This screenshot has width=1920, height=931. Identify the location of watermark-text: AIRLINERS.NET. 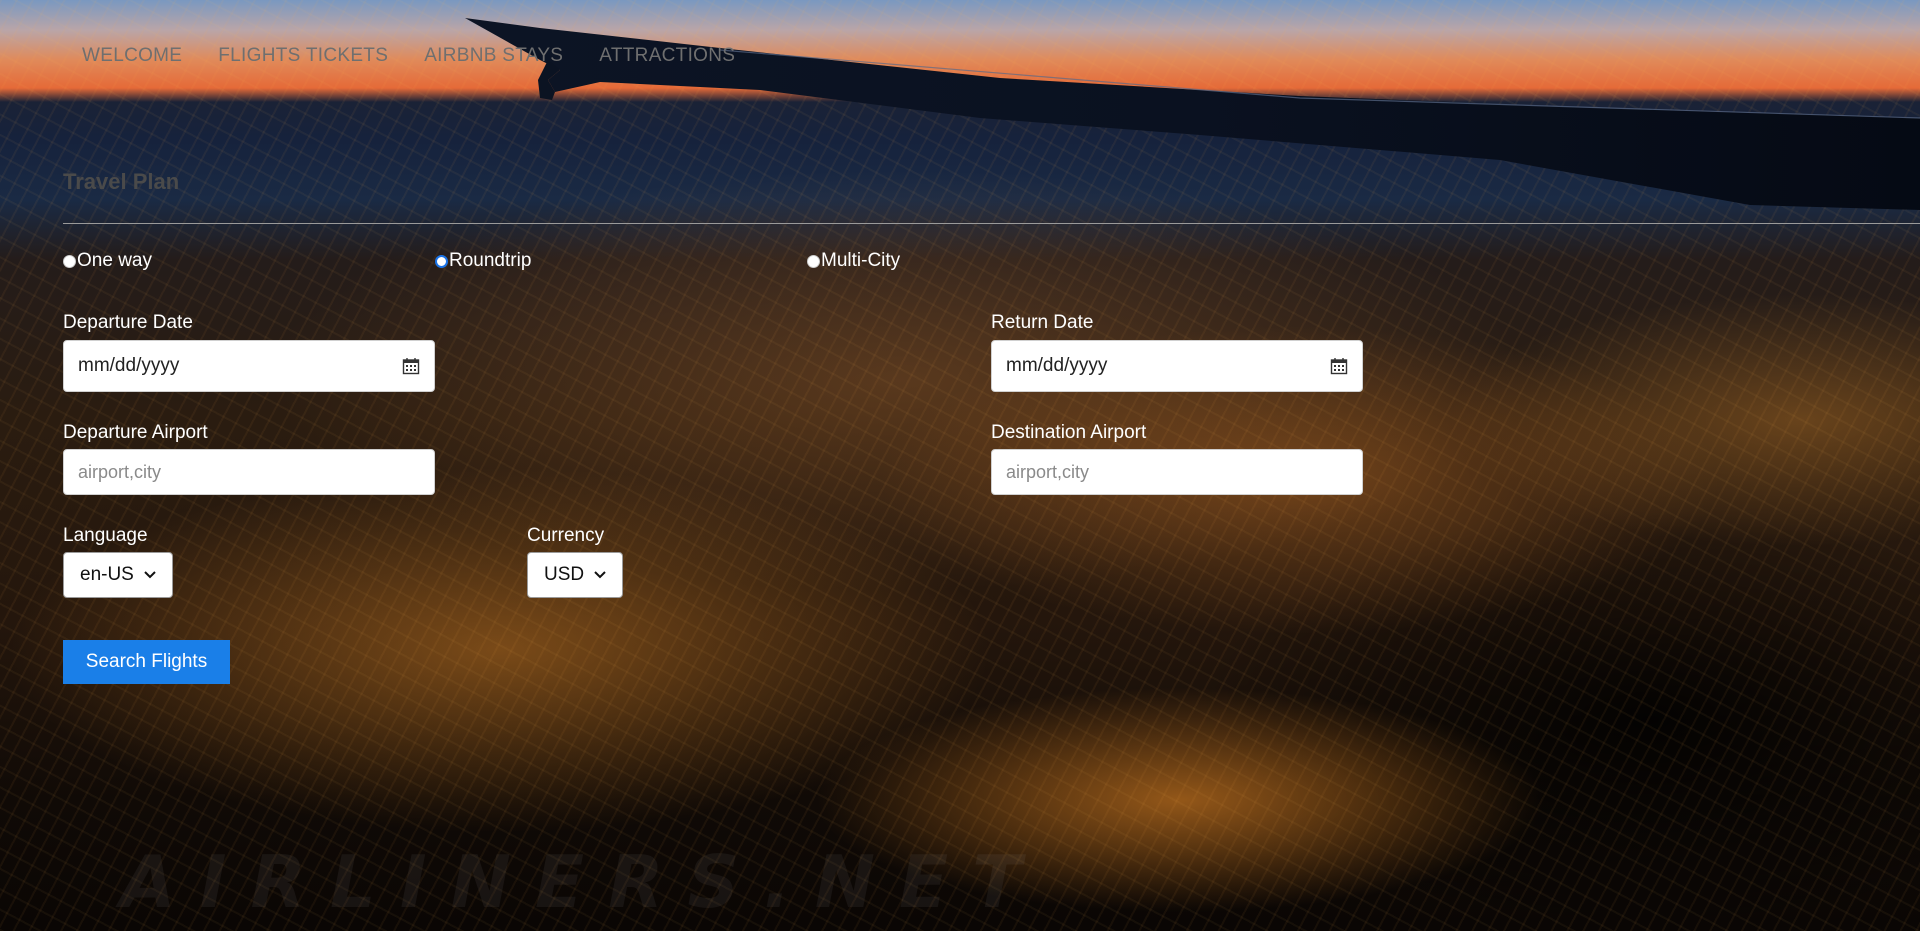
(583, 882).